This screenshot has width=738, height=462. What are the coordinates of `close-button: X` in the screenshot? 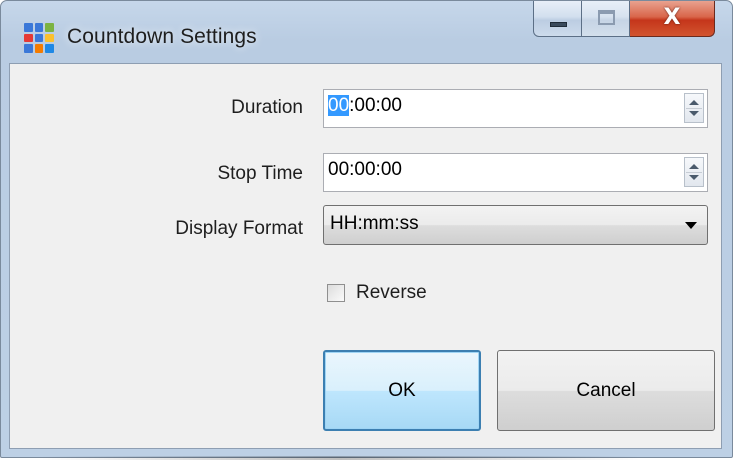 It's located at (672, 19).